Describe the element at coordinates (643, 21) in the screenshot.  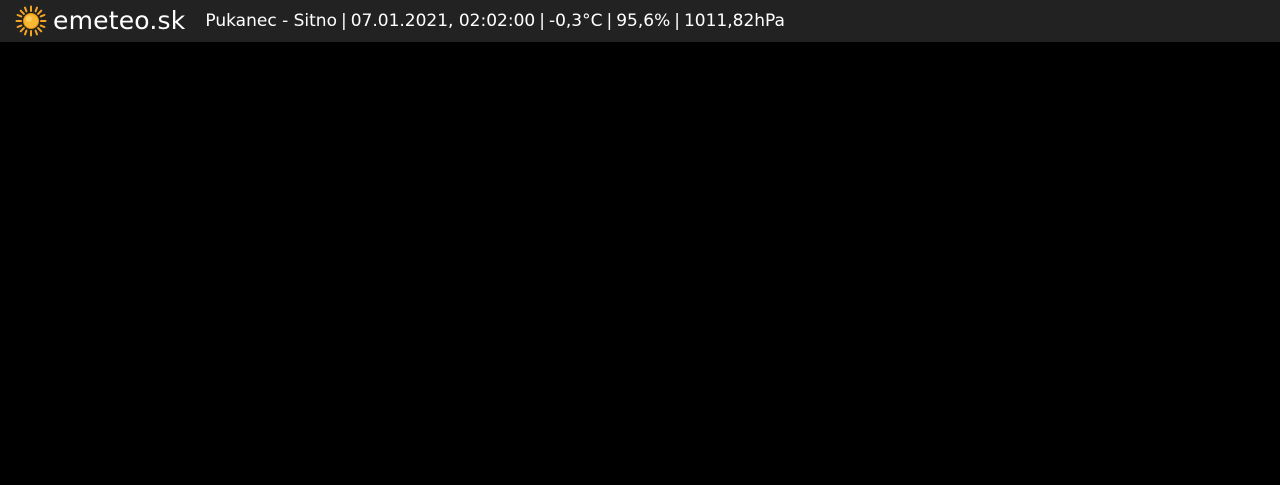
I see `humidity: 95,6%` at that location.